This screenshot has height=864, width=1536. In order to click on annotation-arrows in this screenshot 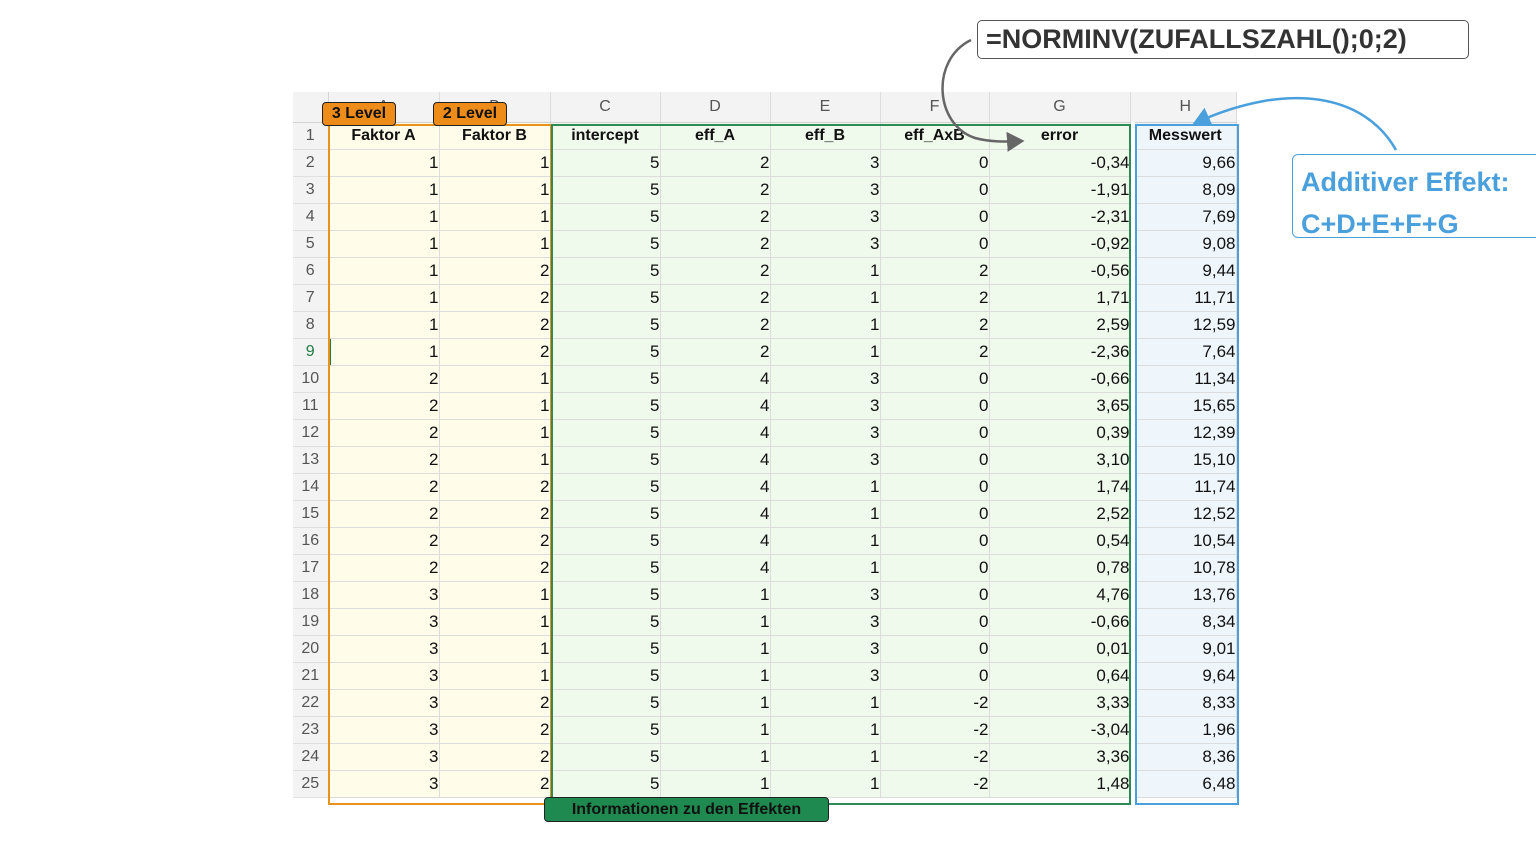, I will do `click(1169, 95)`.